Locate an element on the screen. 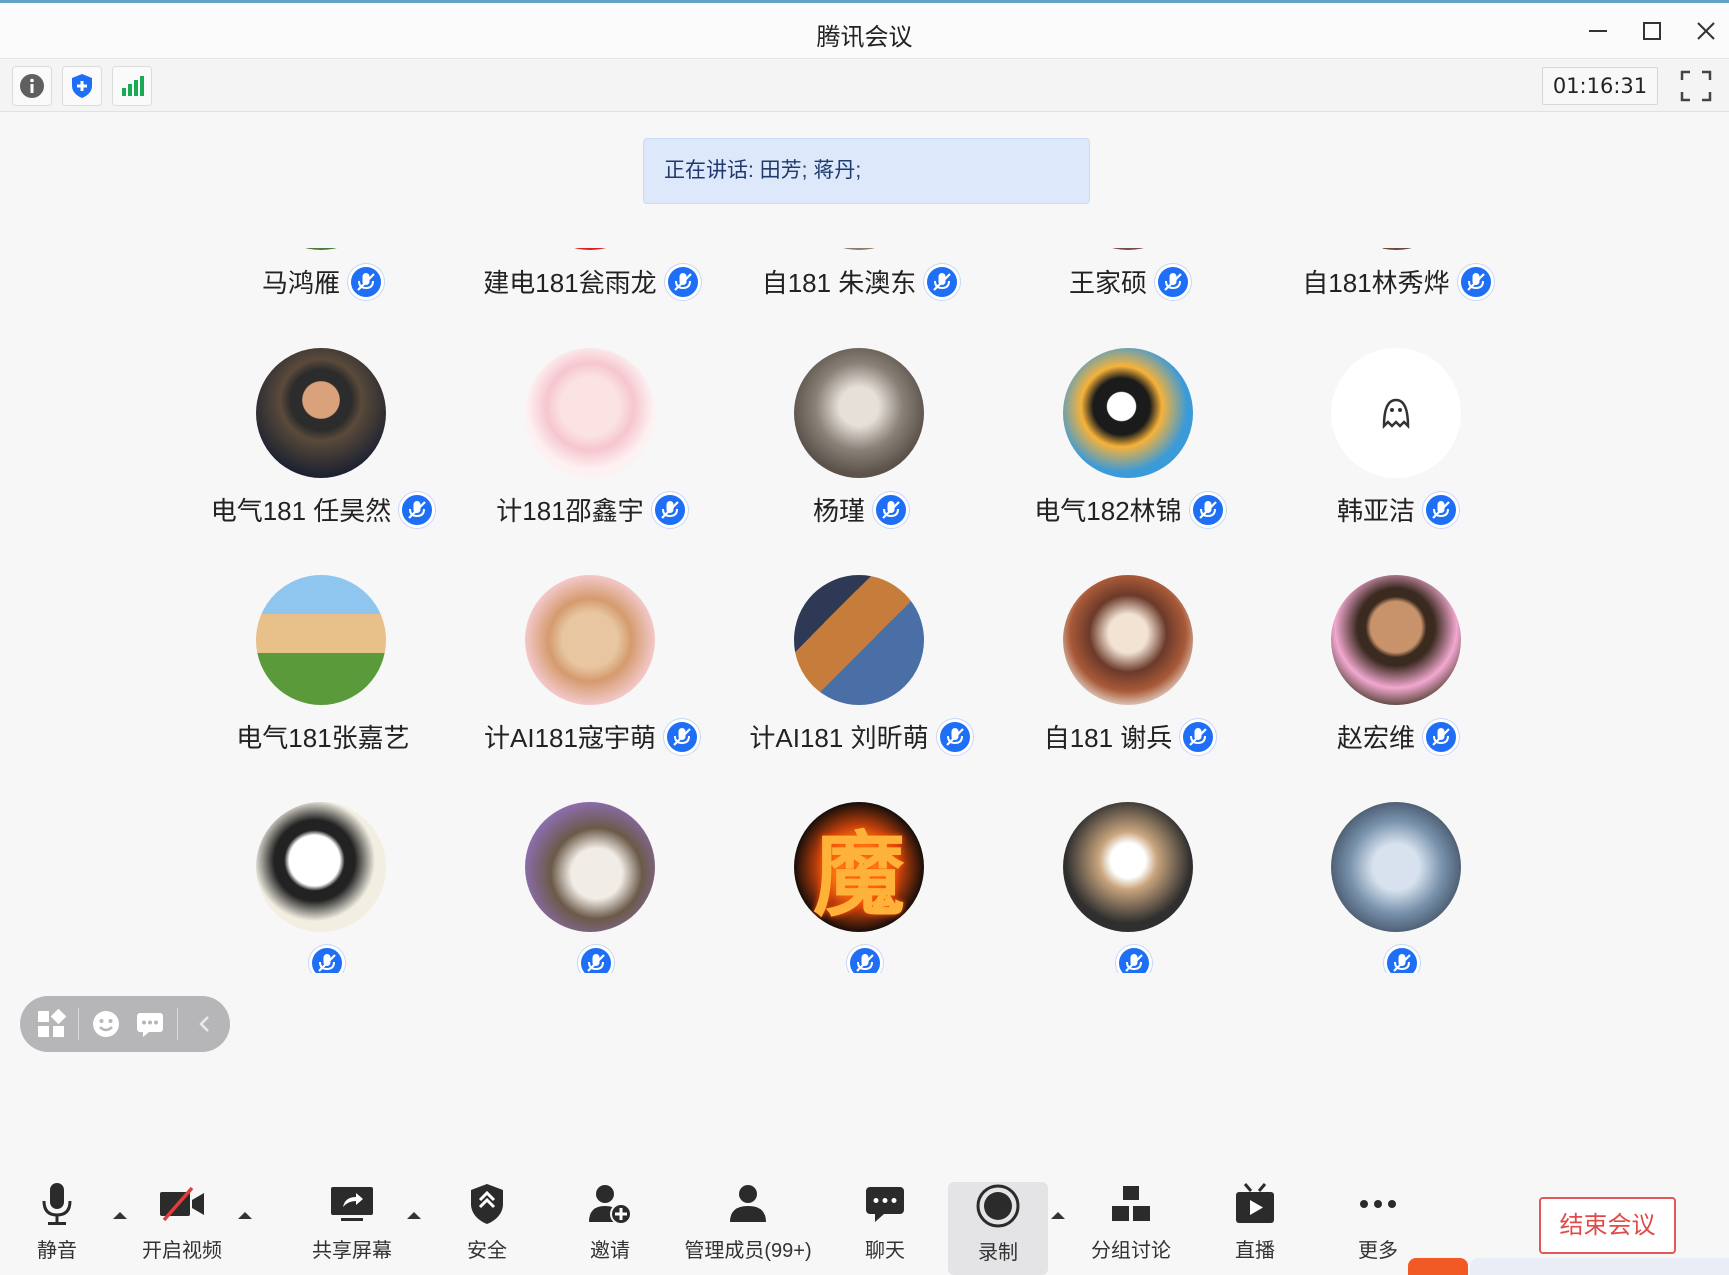  participant-name: 韩亚洁 is located at coordinates (1375, 511).